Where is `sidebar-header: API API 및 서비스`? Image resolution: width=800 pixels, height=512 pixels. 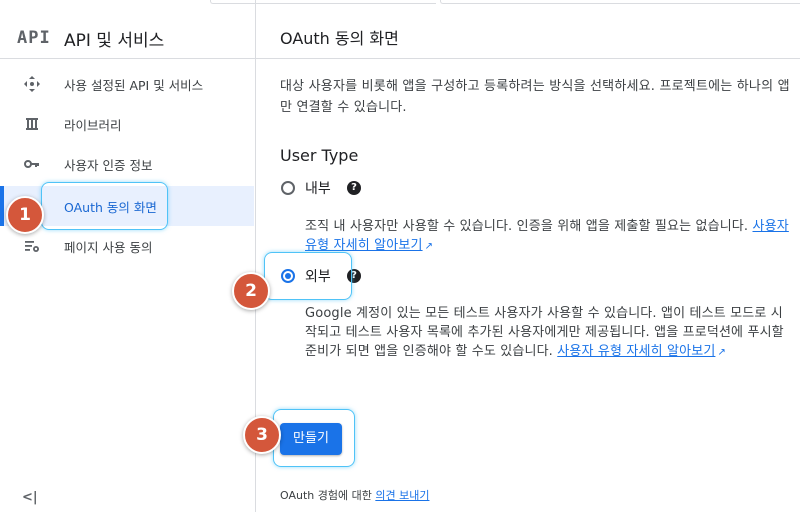
sidebar-header: API API 및 서비스 is located at coordinates (127, 32).